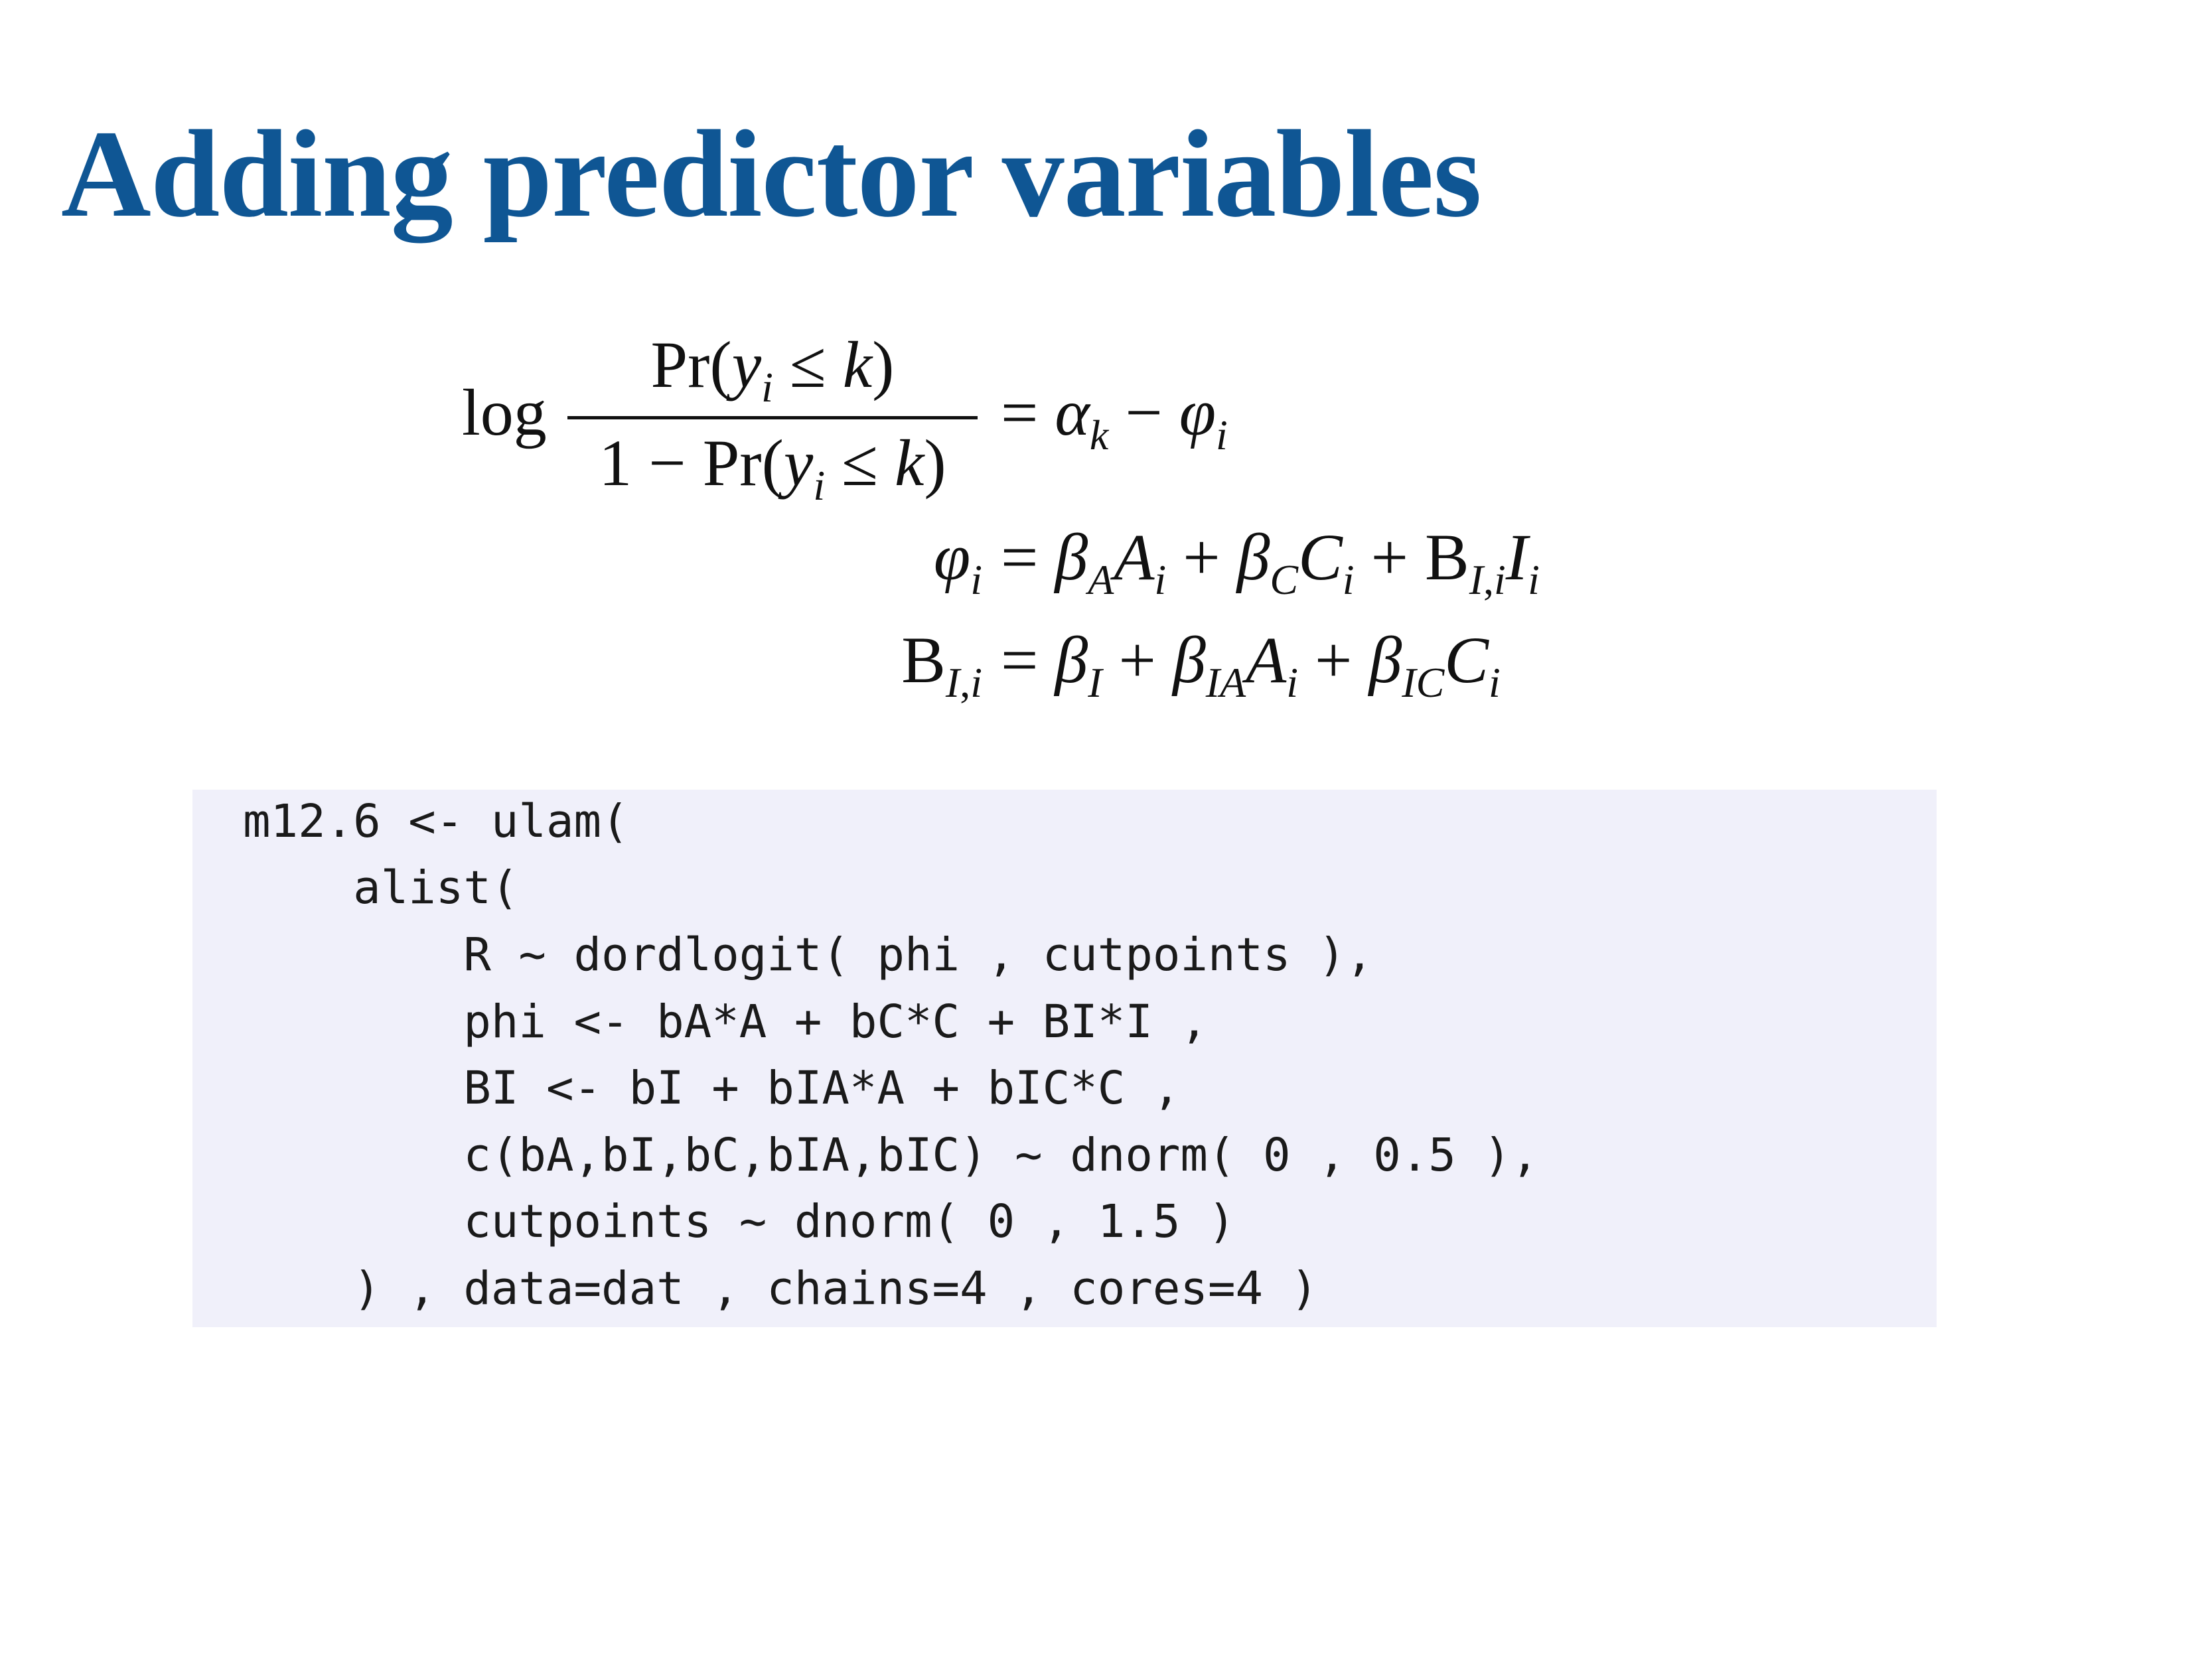 This screenshot has height=1659, width=2212. Describe the element at coordinates (771, 173) in the screenshot. I see `slide-title: Adding predictor variables` at that location.